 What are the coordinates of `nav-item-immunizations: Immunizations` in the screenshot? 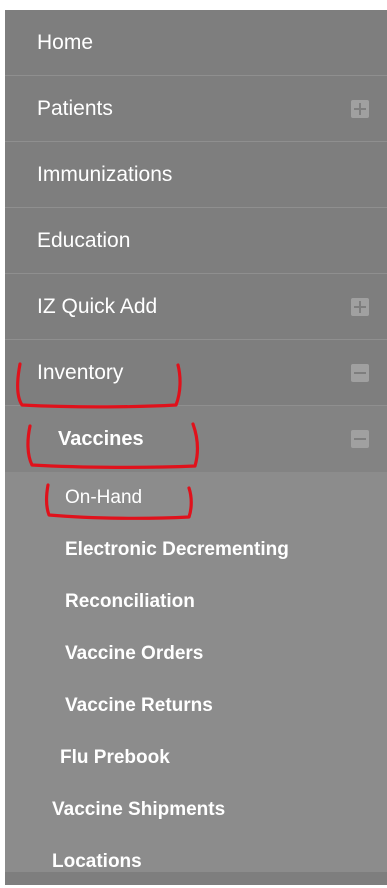 It's located at (196, 175).